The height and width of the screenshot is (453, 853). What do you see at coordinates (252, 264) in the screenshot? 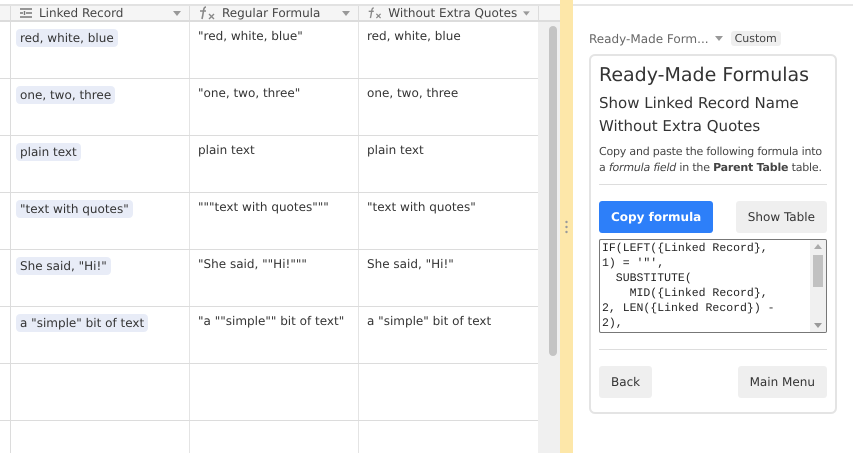
I see `cell-text: "She said, ""Hi!"""` at bounding box center [252, 264].